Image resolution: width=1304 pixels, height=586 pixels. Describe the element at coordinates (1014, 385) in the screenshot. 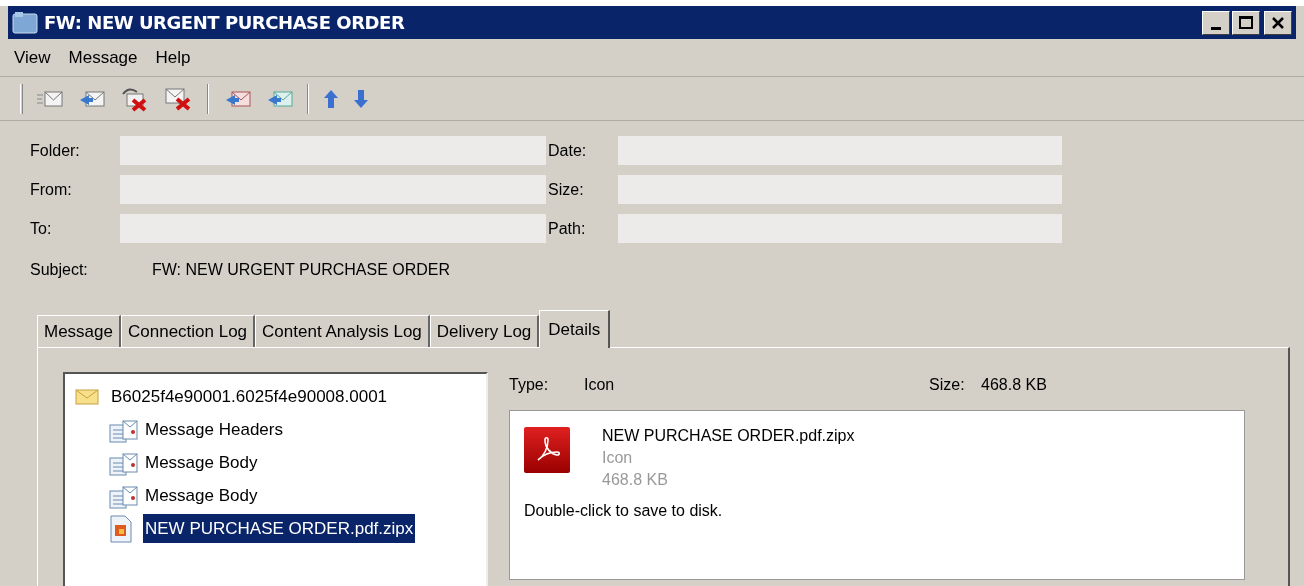

I see `size-value: 468.8 KB` at that location.